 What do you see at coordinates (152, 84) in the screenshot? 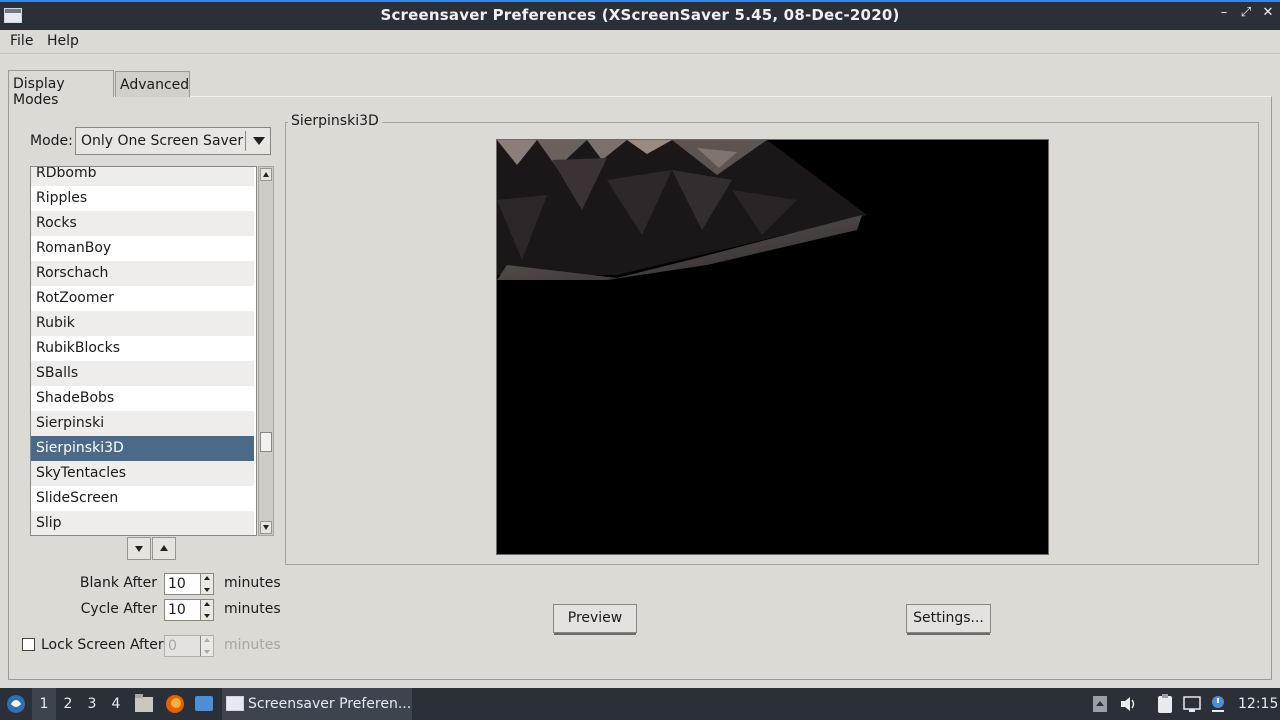
I see `tab-advanced: Advanced` at bounding box center [152, 84].